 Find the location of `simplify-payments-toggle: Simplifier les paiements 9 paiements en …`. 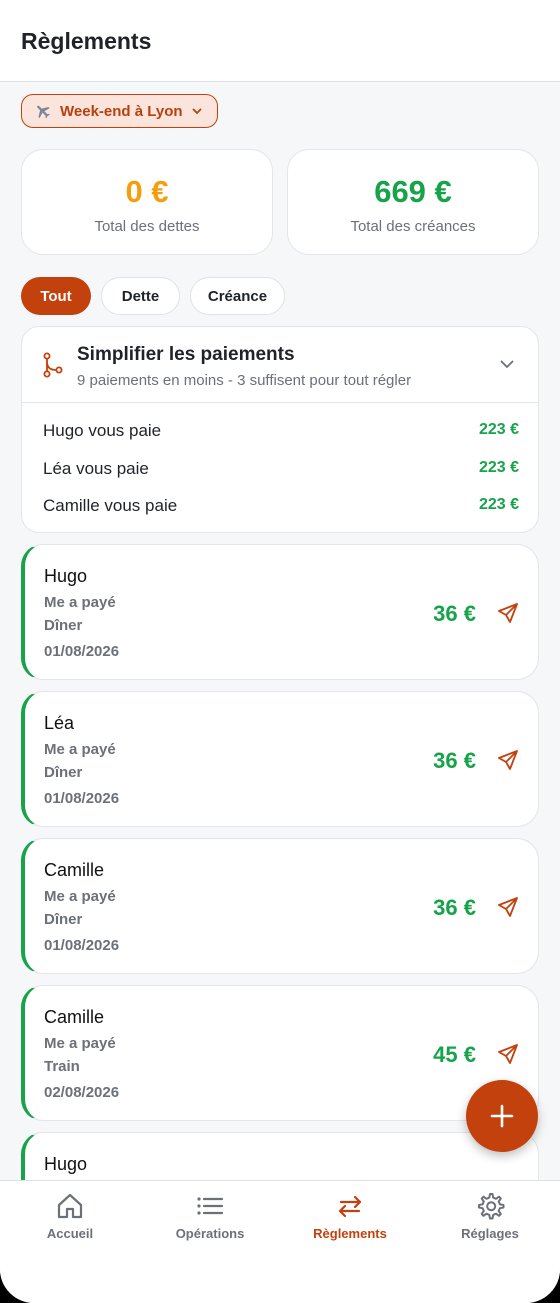

simplify-payments-toggle: Simplifier les paiements 9 paiements en … is located at coordinates (280, 365).